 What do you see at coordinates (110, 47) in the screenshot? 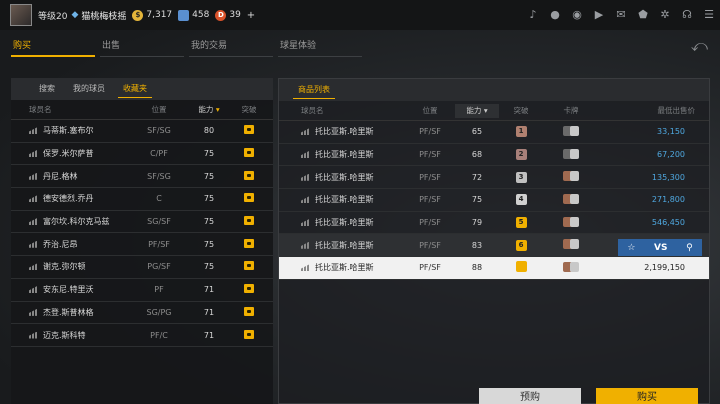
I see `tab-sell: 出售` at bounding box center [110, 47].